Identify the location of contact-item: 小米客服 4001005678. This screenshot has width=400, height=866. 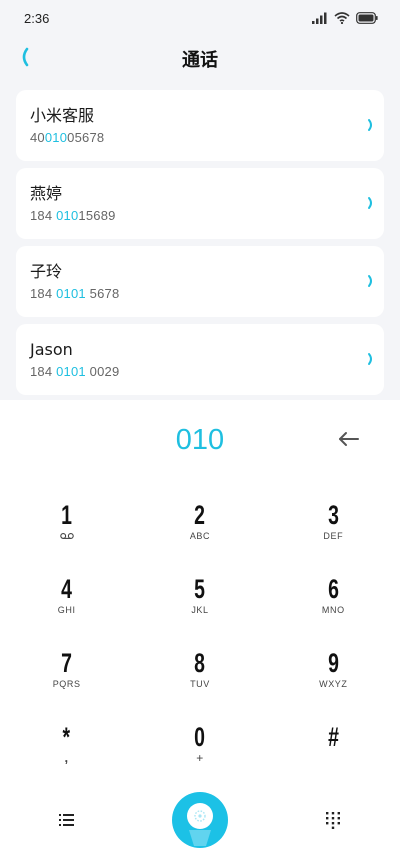
(200, 125).